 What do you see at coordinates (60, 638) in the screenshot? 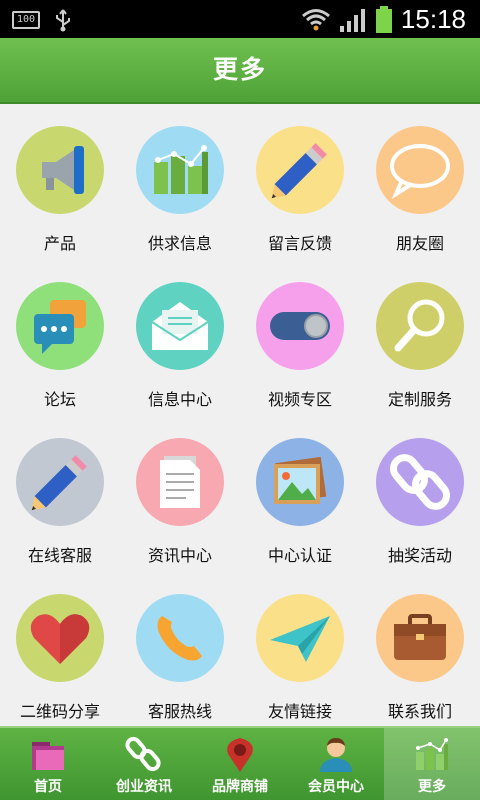
I see `heart-icon` at bounding box center [60, 638].